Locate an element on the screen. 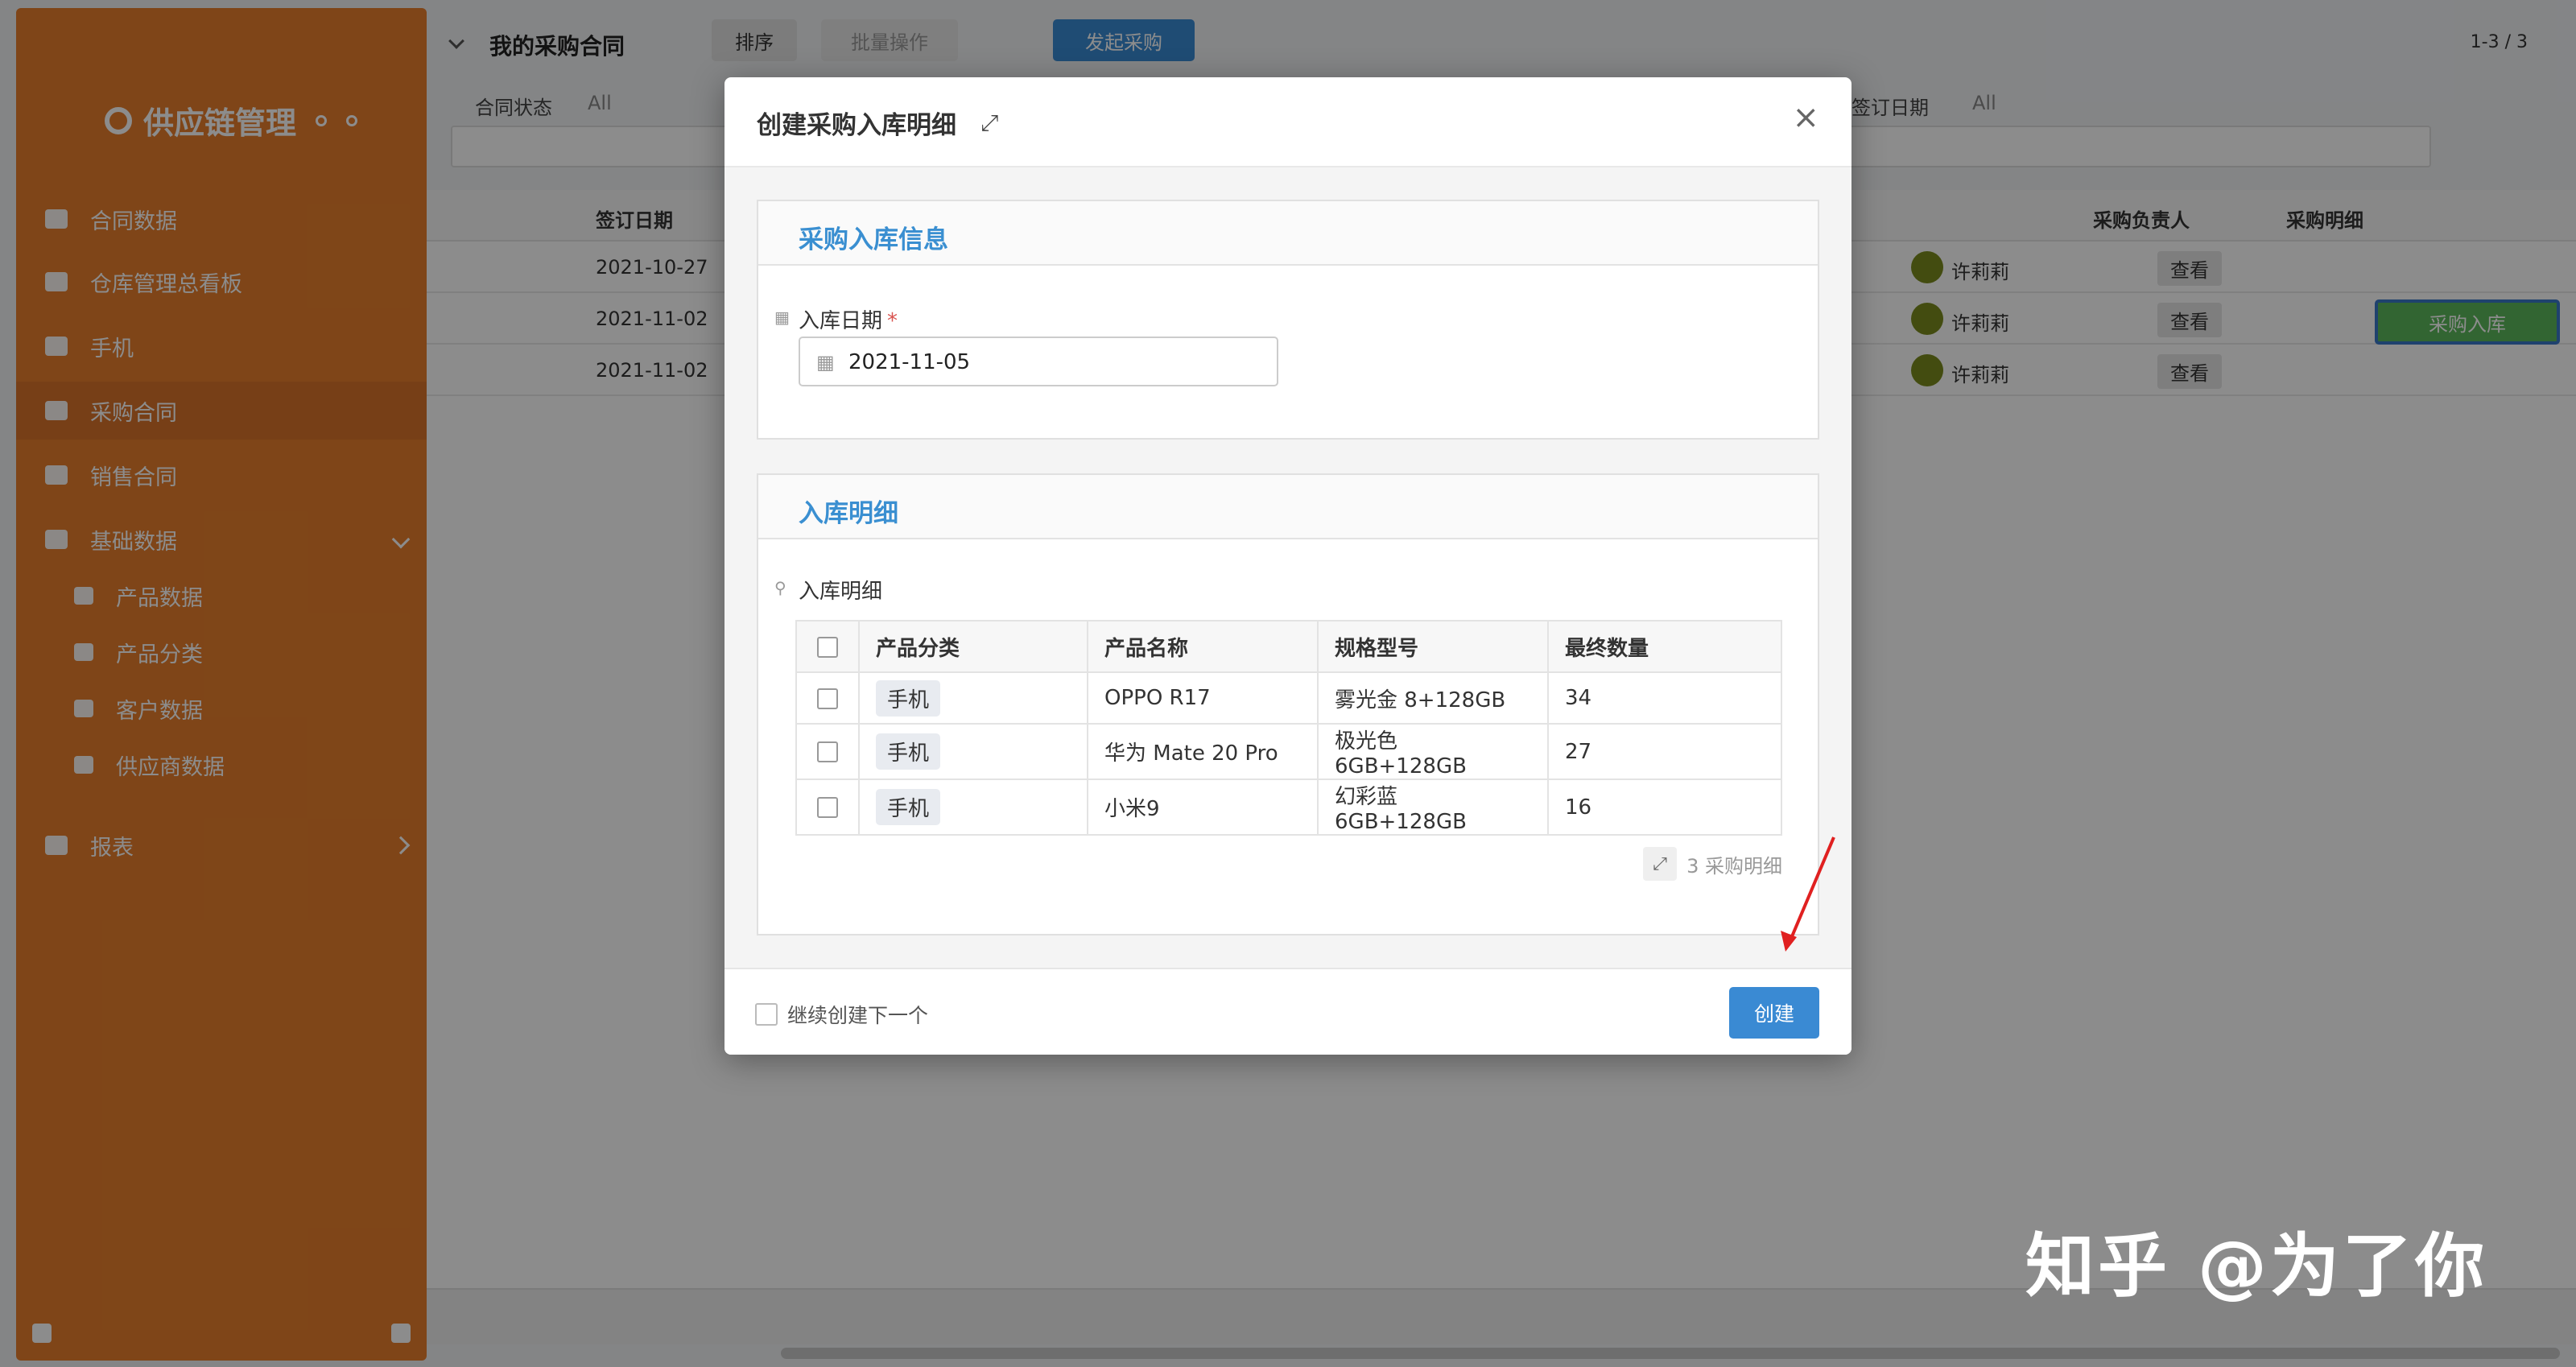 Image resolution: width=2576 pixels, height=1367 pixels. table-header-row: 产品分类 产品名称 规格型号 最终数量 is located at coordinates (1288, 646).